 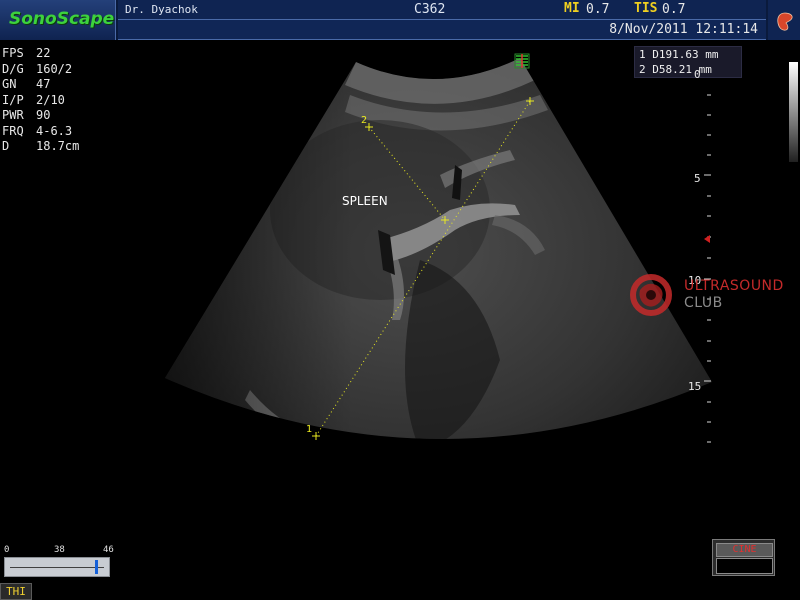 I want to click on slider-track, so click(x=57, y=567).